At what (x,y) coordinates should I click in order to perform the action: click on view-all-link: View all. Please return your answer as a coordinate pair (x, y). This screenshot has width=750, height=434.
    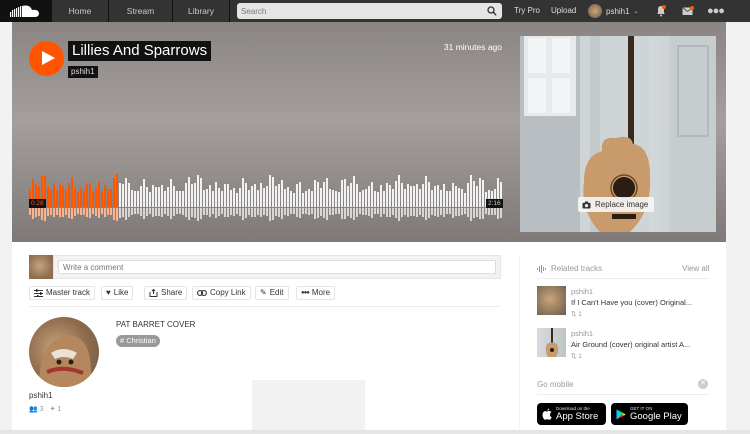
    Looking at the image, I should click on (695, 268).